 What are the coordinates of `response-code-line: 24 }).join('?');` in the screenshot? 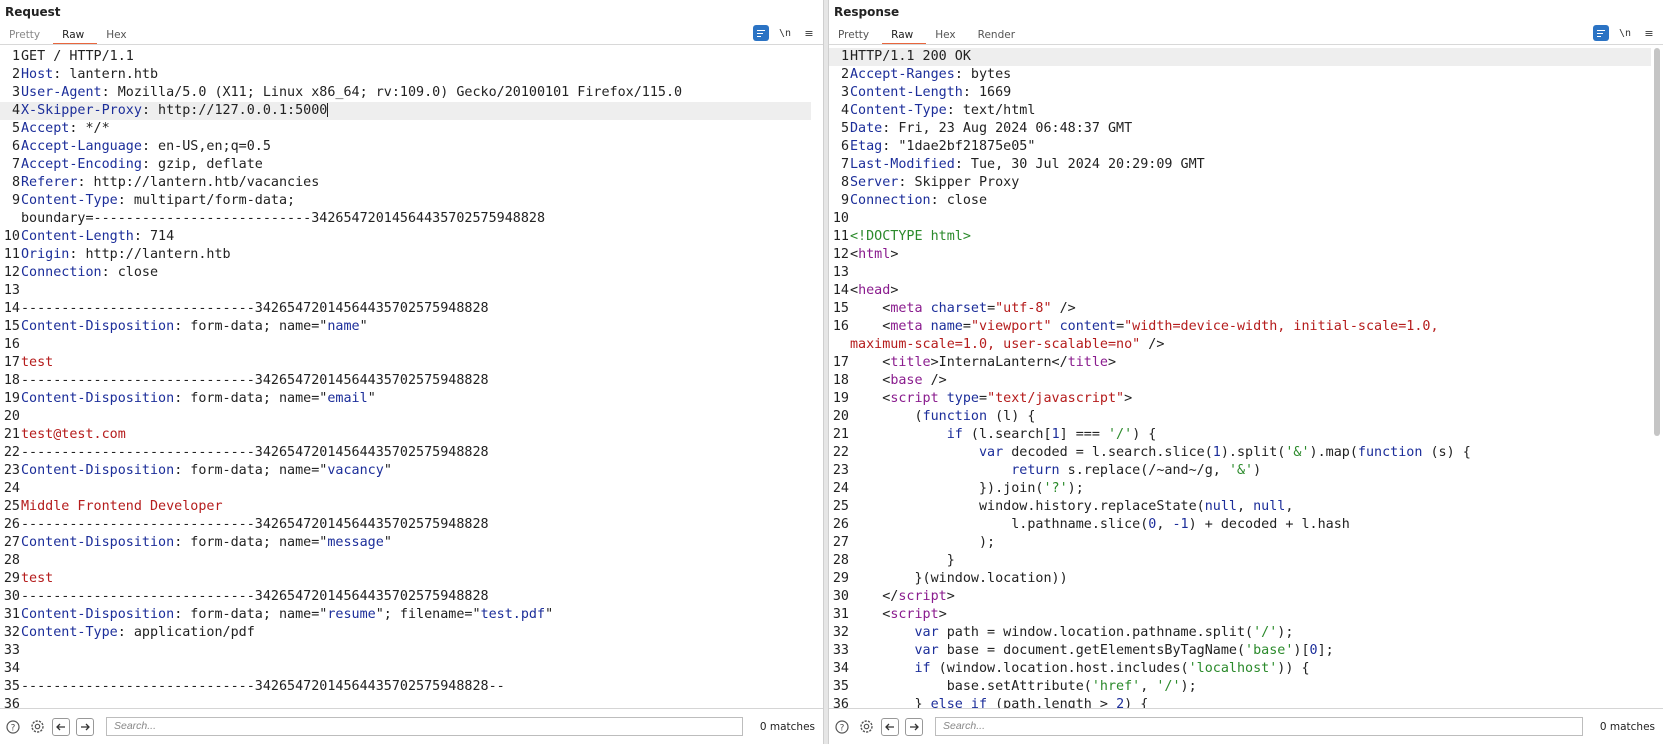 It's located at (1240, 489).